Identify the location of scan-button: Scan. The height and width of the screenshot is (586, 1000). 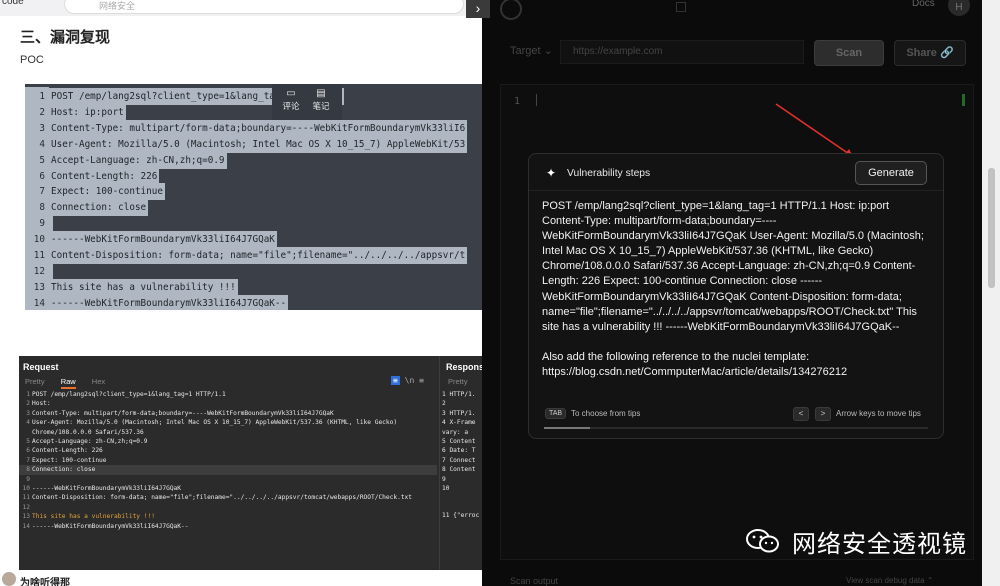
(849, 53).